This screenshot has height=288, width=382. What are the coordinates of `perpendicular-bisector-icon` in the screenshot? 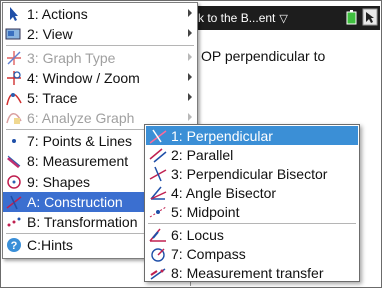 It's located at (158, 174).